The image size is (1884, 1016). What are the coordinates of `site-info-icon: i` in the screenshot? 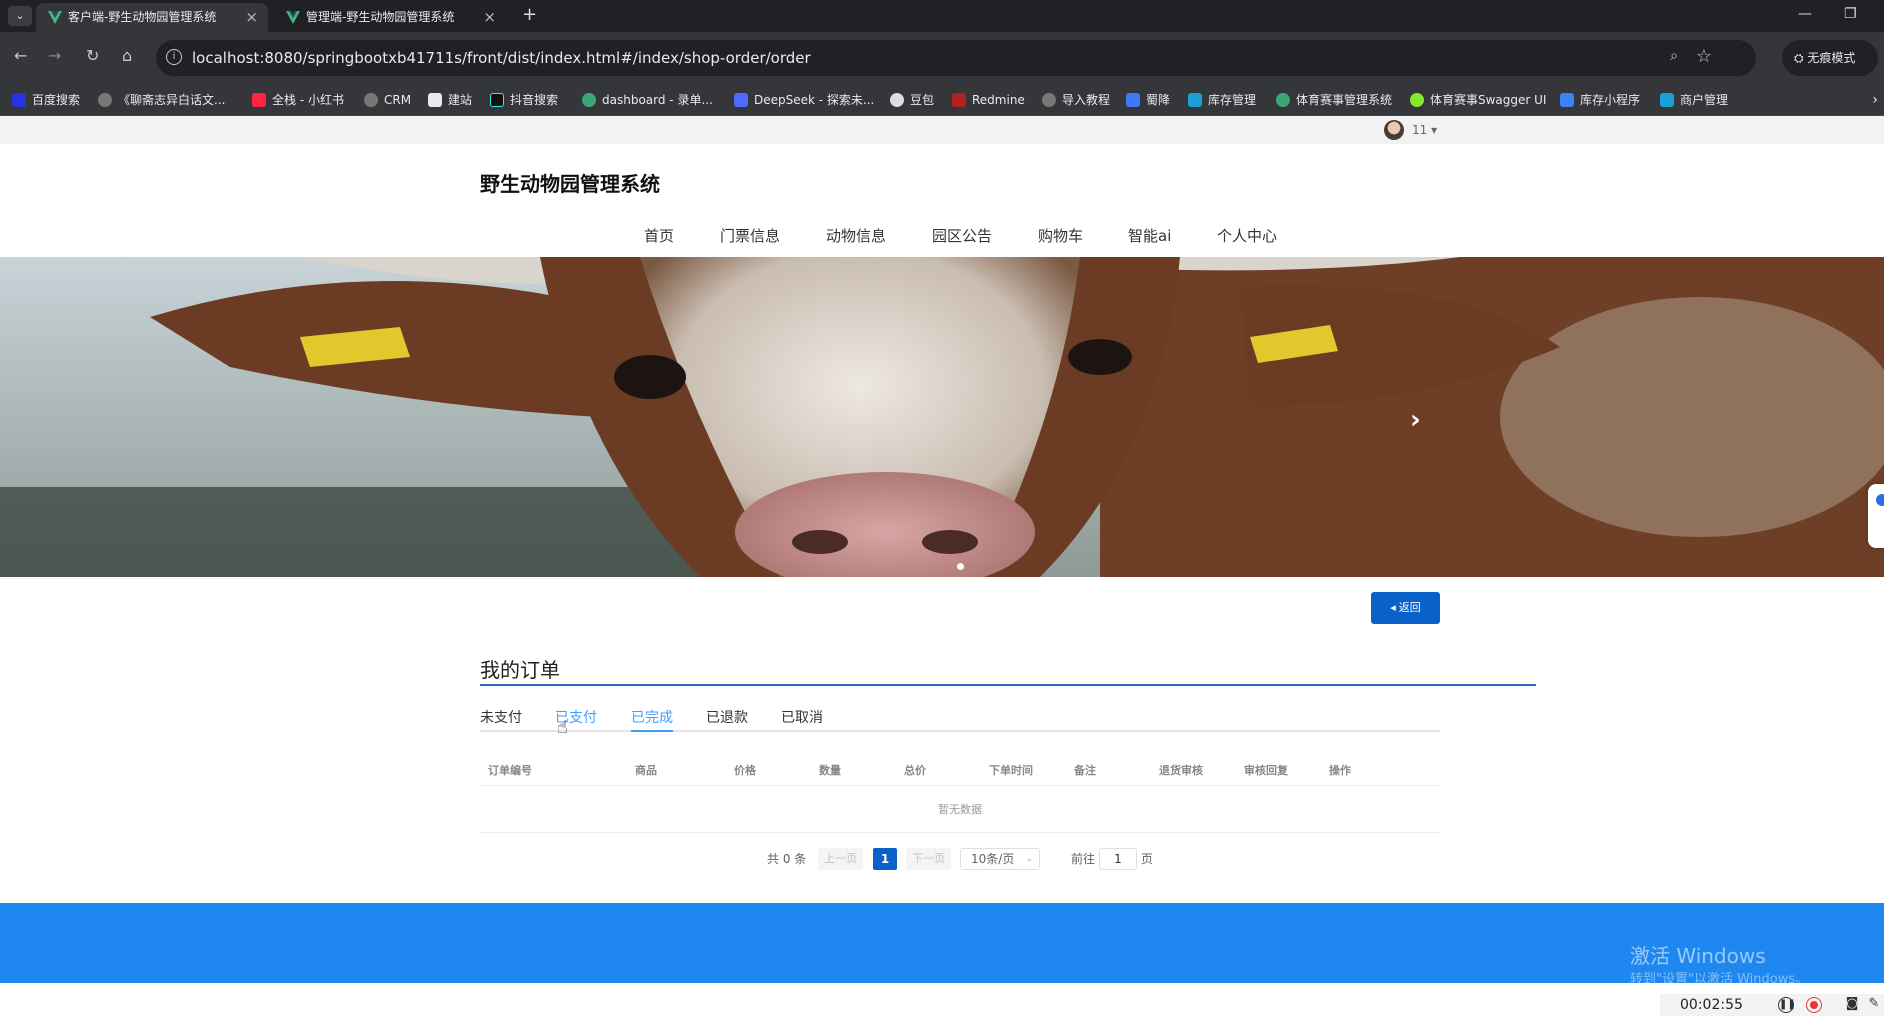 It's located at (174, 57).